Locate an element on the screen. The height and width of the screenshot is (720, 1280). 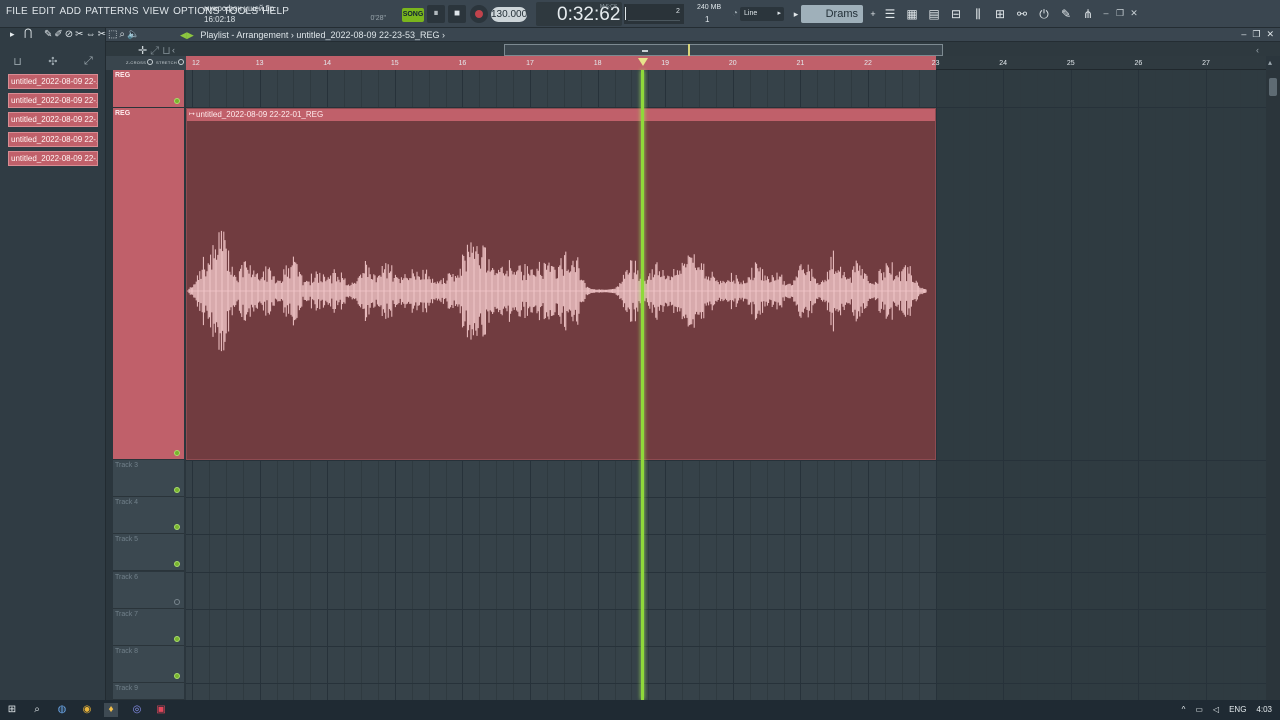
tray-chevron-icon: ^ is located at coordinates (1184, 709).